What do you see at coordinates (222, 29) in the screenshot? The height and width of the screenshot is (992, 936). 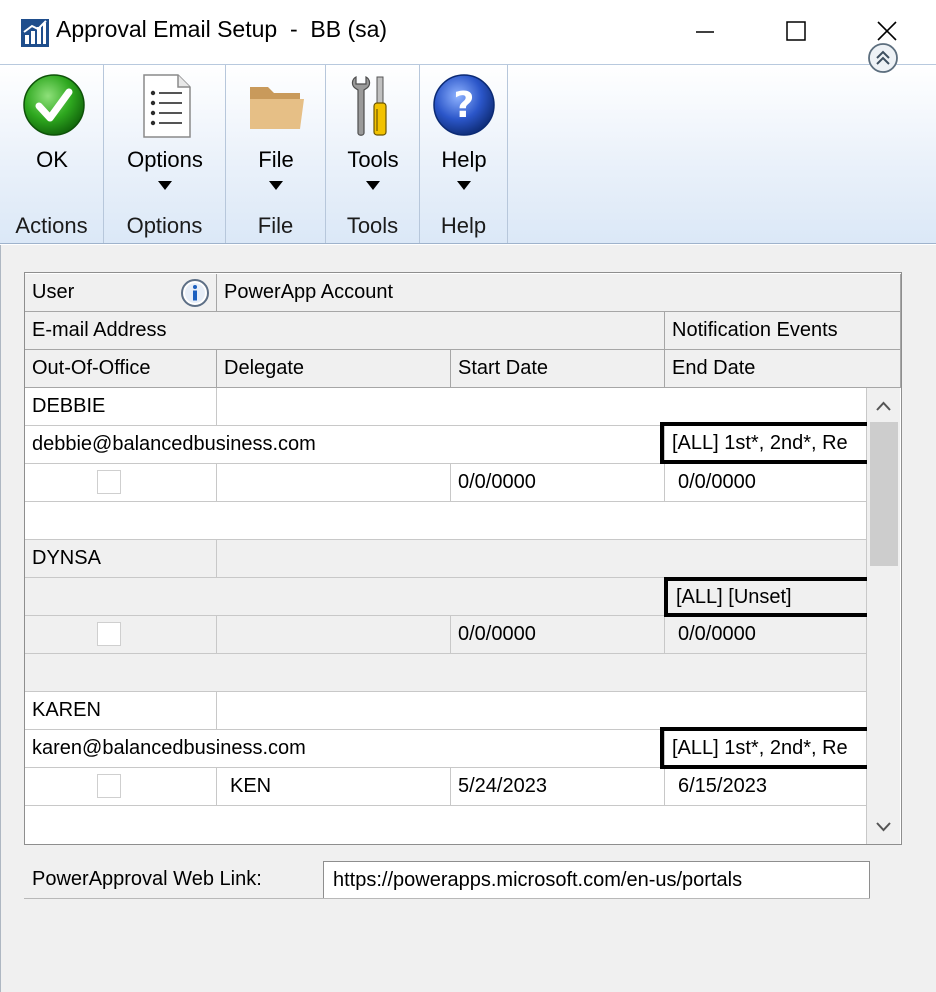 I see `window-title: Approval Email Setup - BB (sa)` at bounding box center [222, 29].